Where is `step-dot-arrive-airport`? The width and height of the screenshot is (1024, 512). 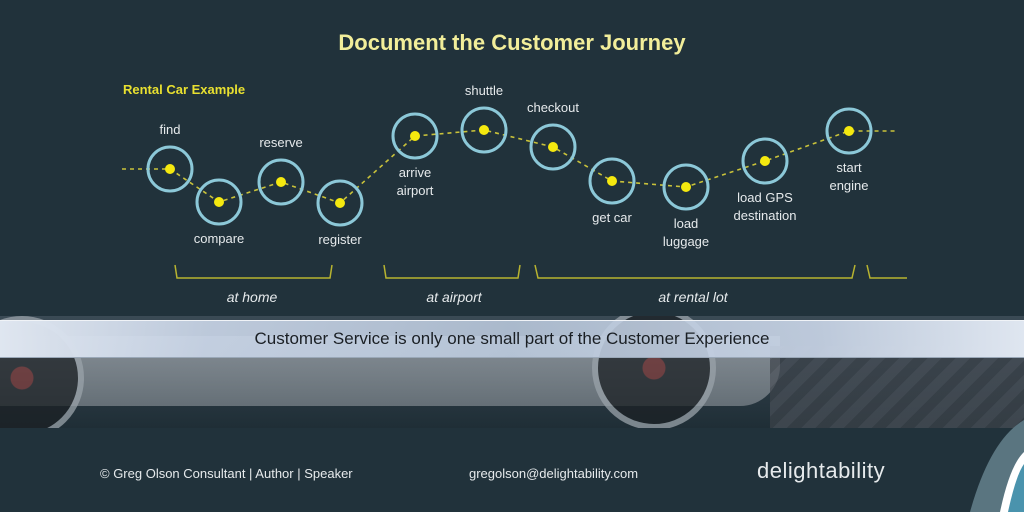 step-dot-arrive-airport is located at coordinates (415, 136).